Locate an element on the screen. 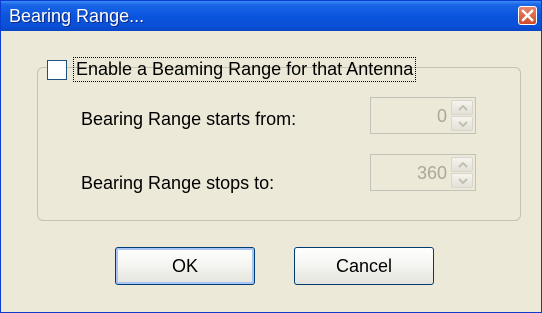  start-spinner-arrows is located at coordinates (462, 115).